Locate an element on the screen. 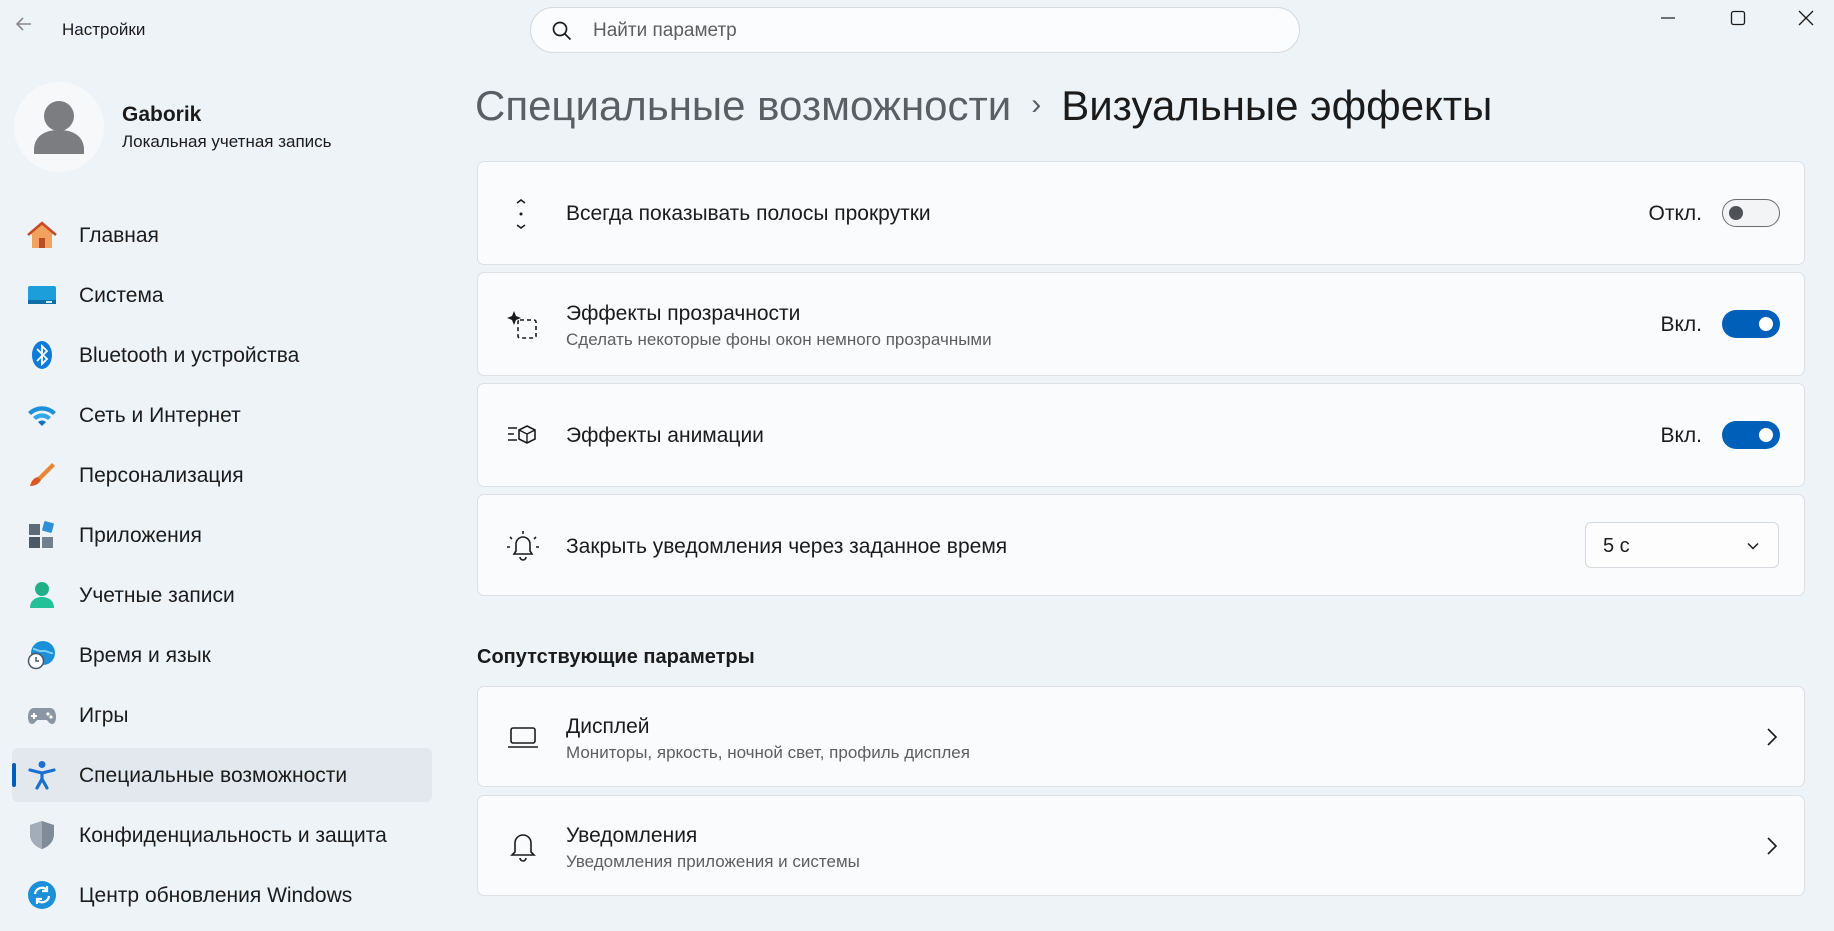  user-avatar-icon is located at coordinates (59, 127).